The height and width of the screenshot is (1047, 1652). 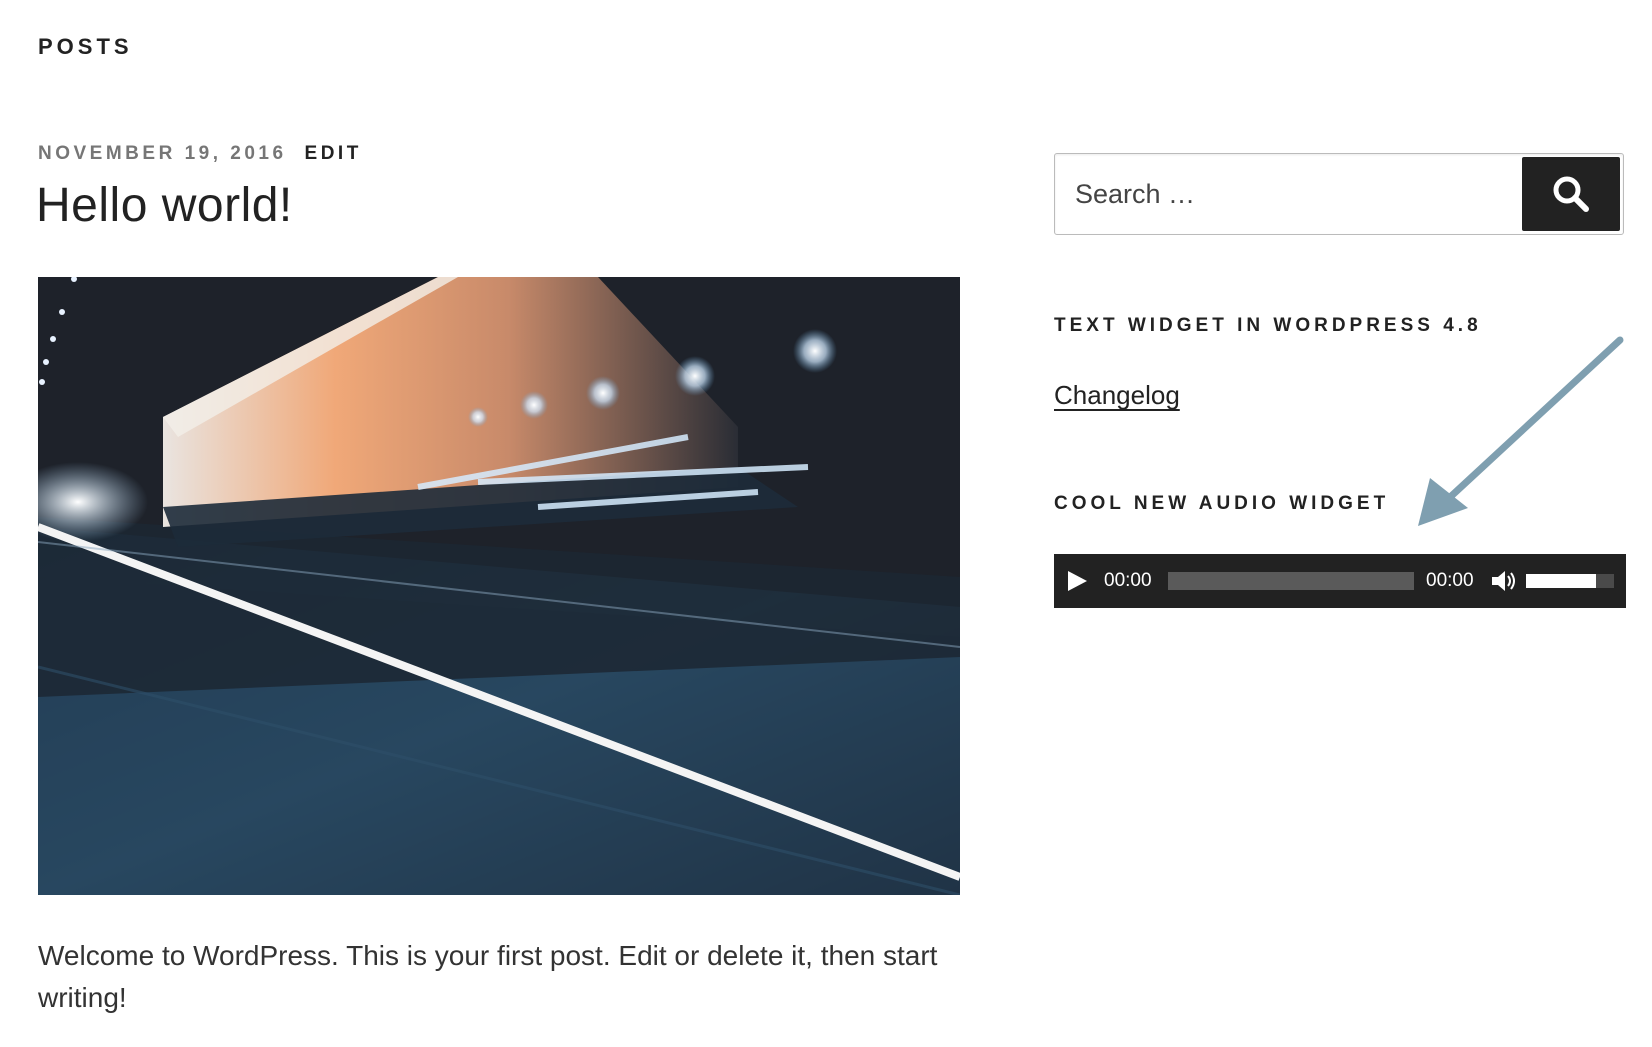 I want to click on edit-link: EDIT, so click(x=333, y=153).